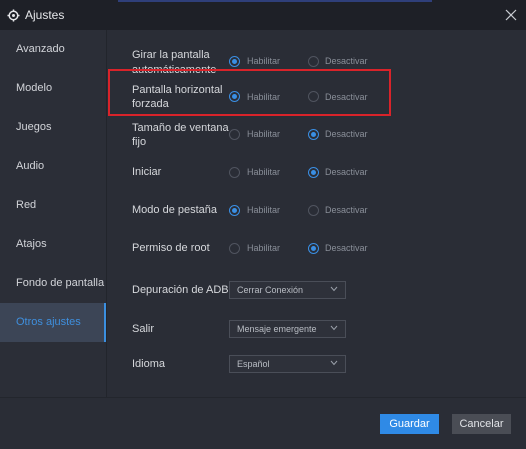  Describe the element at coordinates (180, 135) in the screenshot. I see `setting-label-fixed-window-size: Tamaño de ventana fijo` at that location.